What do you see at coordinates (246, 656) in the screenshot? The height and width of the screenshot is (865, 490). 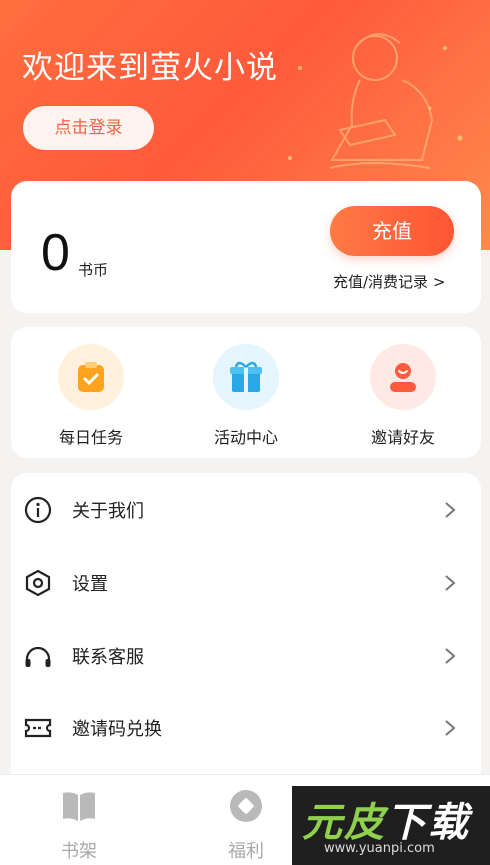 I see `menu-item-customer-service: 联系客服` at bounding box center [246, 656].